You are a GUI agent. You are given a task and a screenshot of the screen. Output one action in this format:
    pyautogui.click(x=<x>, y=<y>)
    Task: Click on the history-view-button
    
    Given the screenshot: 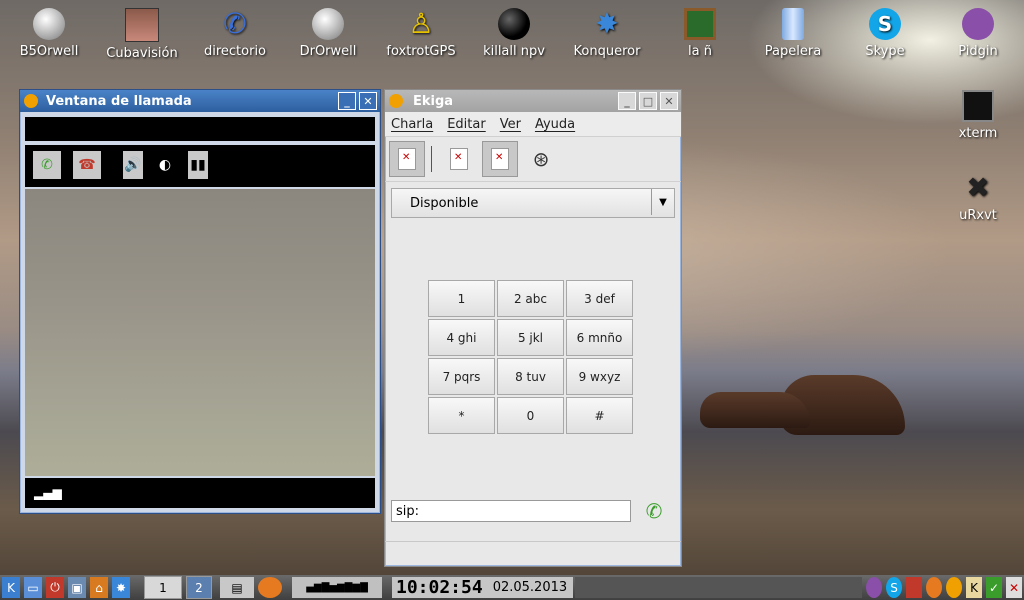 What is the action you would take?
    pyautogui.click(x=500, y=159)
    